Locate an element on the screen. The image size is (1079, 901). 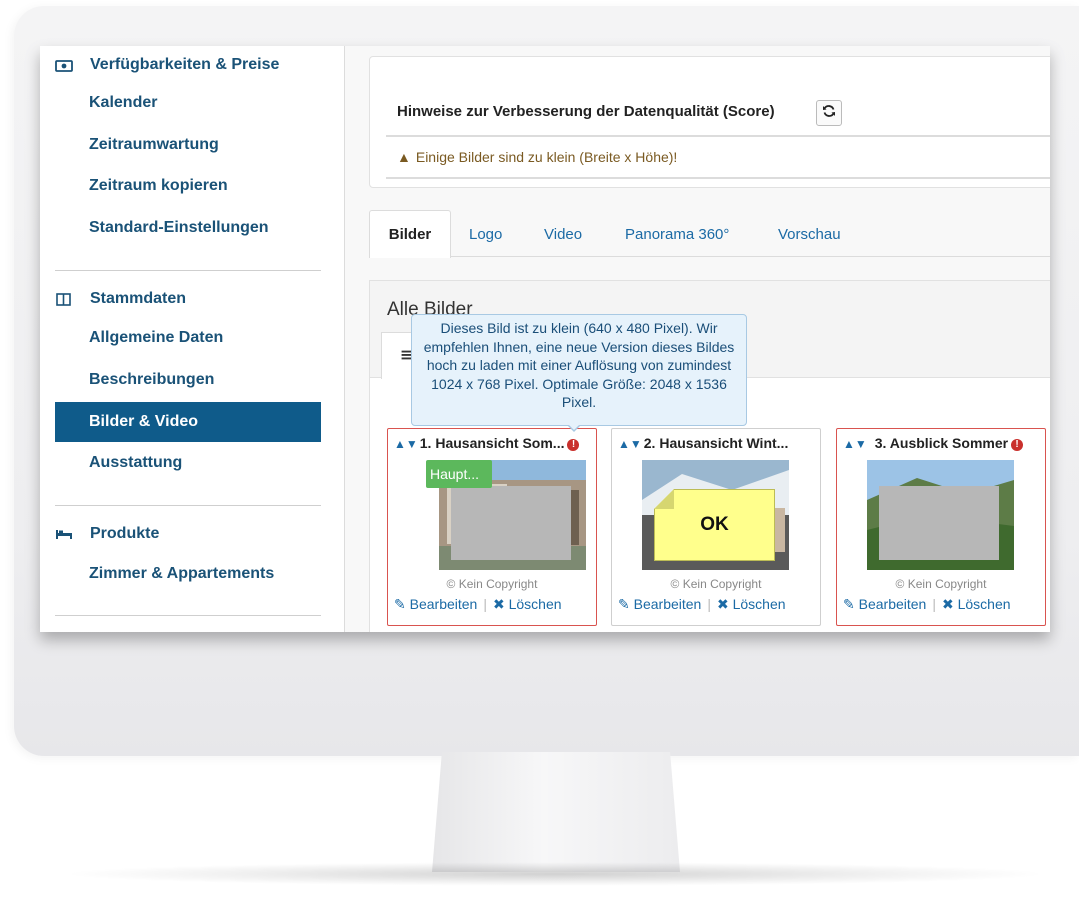
media-tabs: Bilder Logo Video Panorama 360° Vorschau is located at coordinates (709, 234).